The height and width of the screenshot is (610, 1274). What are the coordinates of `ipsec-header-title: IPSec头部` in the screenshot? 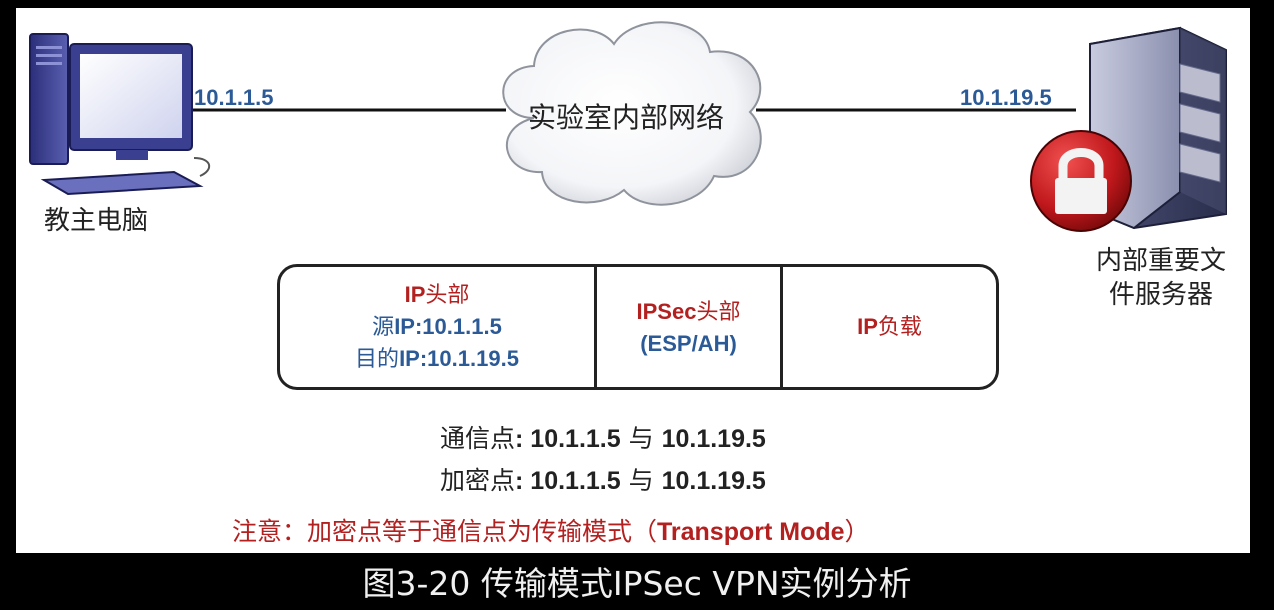 It's located at (688, 311).